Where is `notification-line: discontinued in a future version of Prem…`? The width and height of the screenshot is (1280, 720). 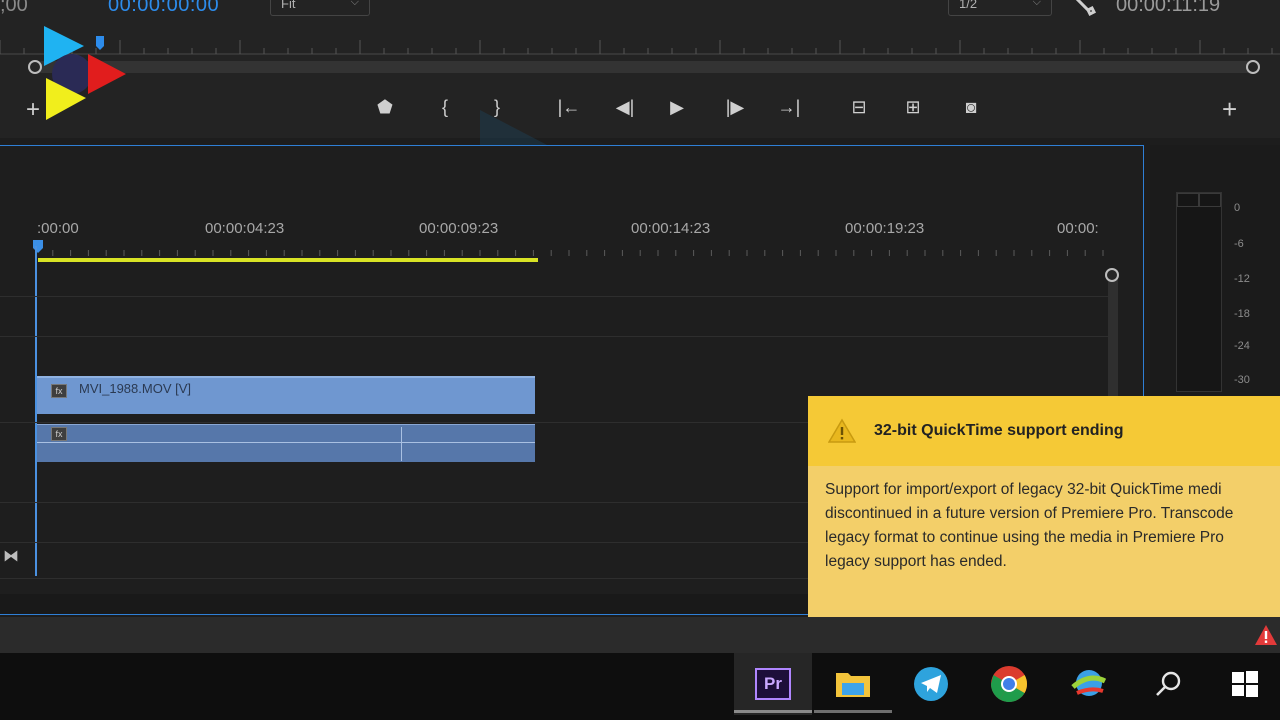
notification-line: discontinued in a future version of Prem… is located at coordinates (1029, 513).